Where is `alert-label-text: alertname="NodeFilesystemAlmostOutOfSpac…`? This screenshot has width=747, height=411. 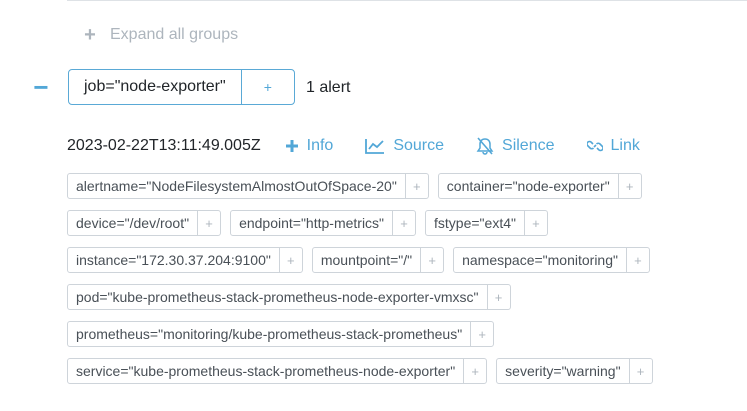
alert-label-text: alertname="NodeFilesystemAlmostOutOfSpac… is located at coordinates (237, 186).